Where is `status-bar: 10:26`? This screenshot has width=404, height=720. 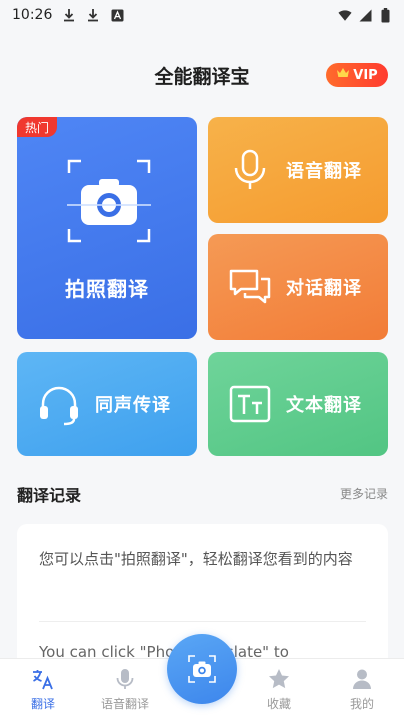 status-bar: 10:26 is located at coordinates (202, 15).